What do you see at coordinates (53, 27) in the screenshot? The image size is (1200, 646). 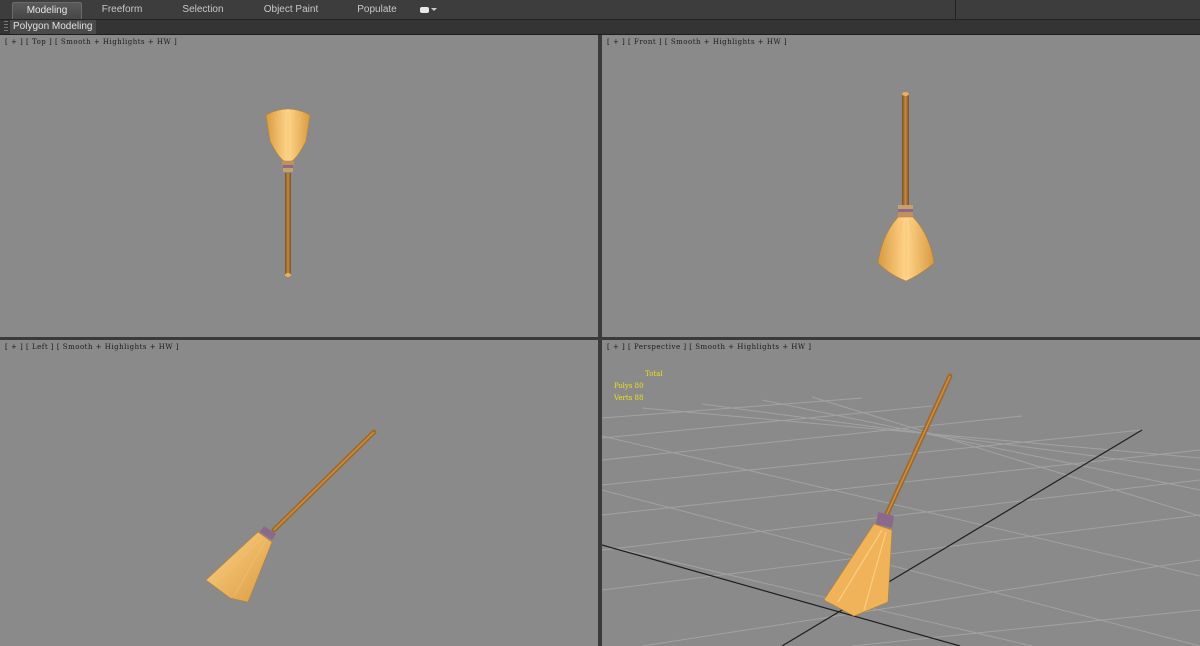 I see `polygon-modeling-panel-title: Polygon Modeling` at bounding box center [53, 27].